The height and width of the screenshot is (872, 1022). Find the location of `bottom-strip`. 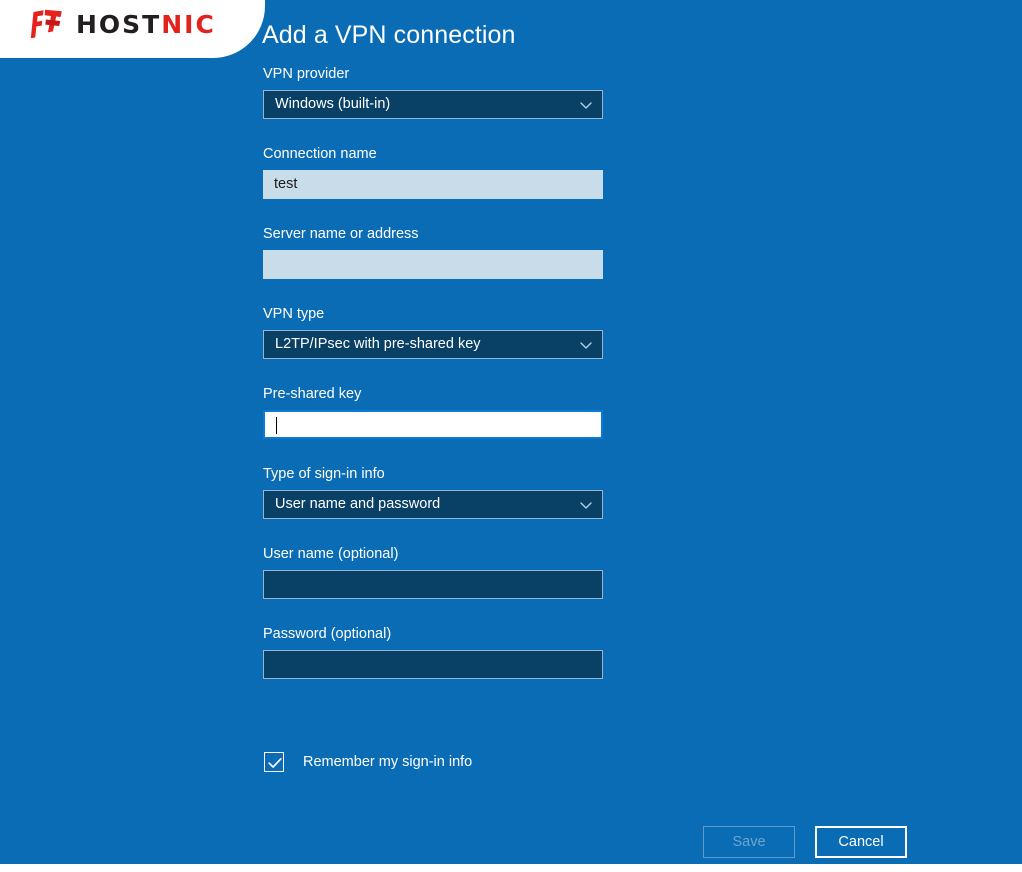

bottom-strip is located at coordinates (511, 868).